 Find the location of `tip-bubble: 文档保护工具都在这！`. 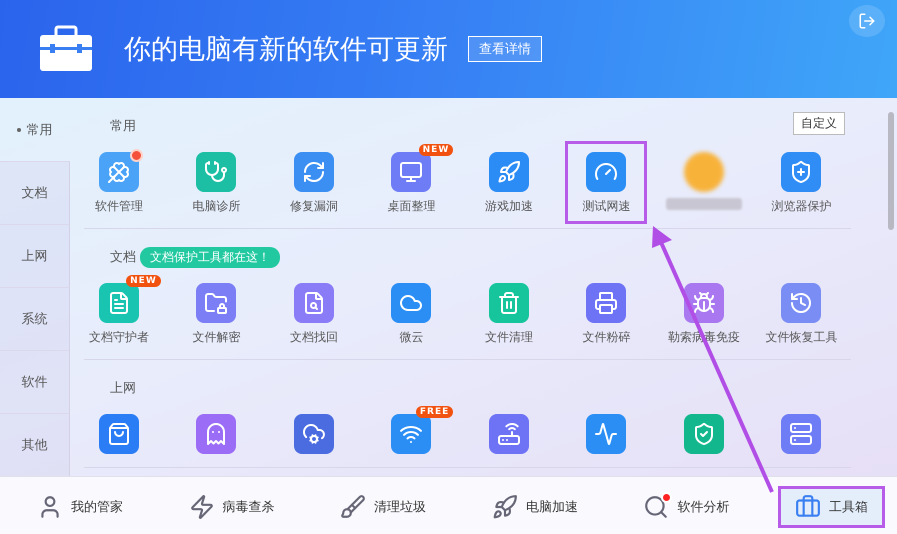

tip-bubble: 文档保护工具都在这！ is located at coordinates (210, 257).